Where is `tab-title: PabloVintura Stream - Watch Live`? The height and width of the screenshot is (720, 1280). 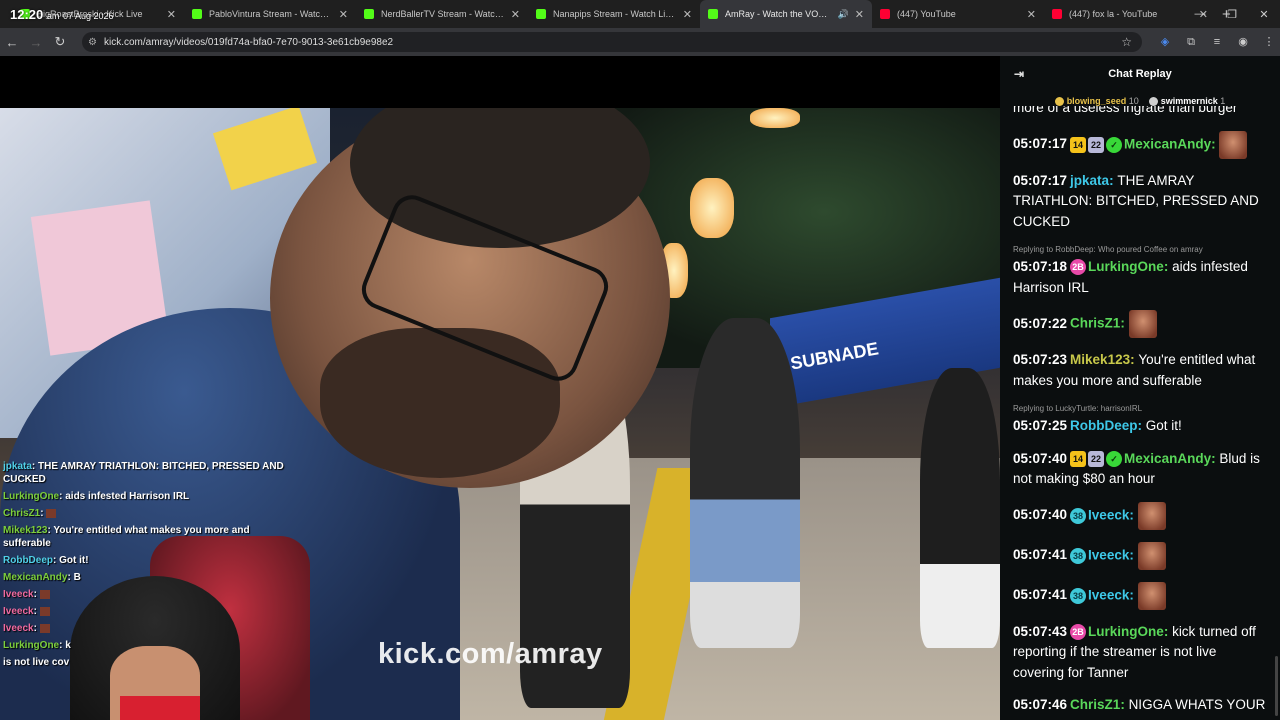 tab-title: PabloVintura Stream - Watch Live is located at coordinates (271, 14).